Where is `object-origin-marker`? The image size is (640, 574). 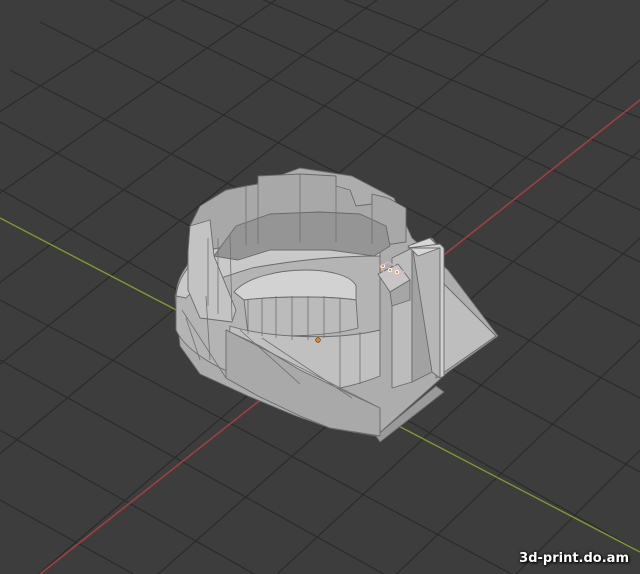
object-origin-marker is located at coordinates (318, 340).